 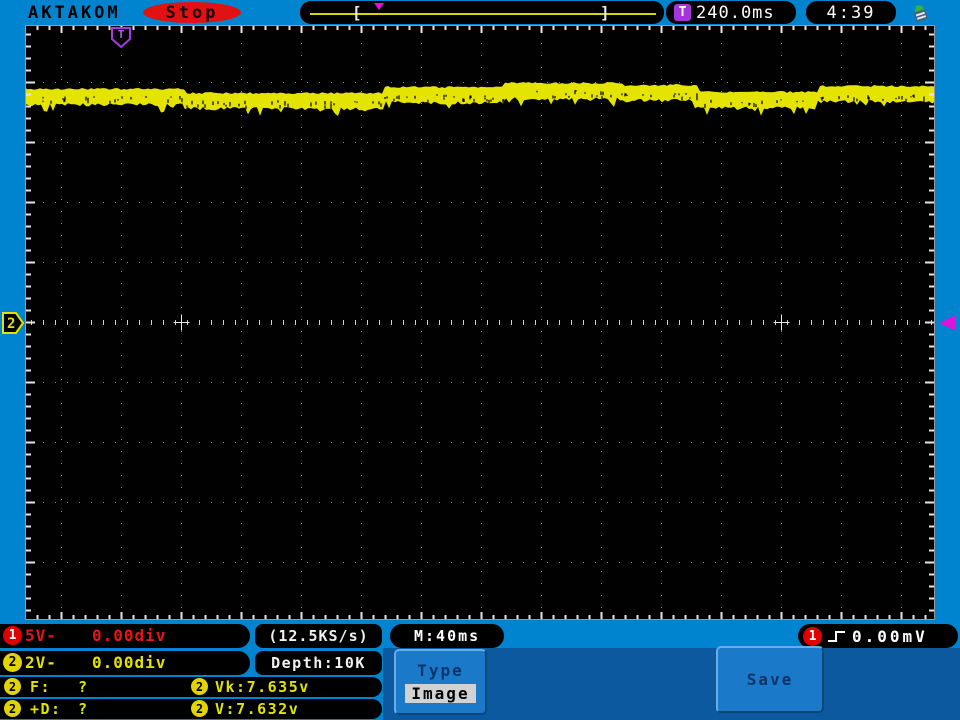 What do you see at coordinates (46, 709) in the screenshot?
I see `measure-label: +D:` at bounding box center [46, 709].